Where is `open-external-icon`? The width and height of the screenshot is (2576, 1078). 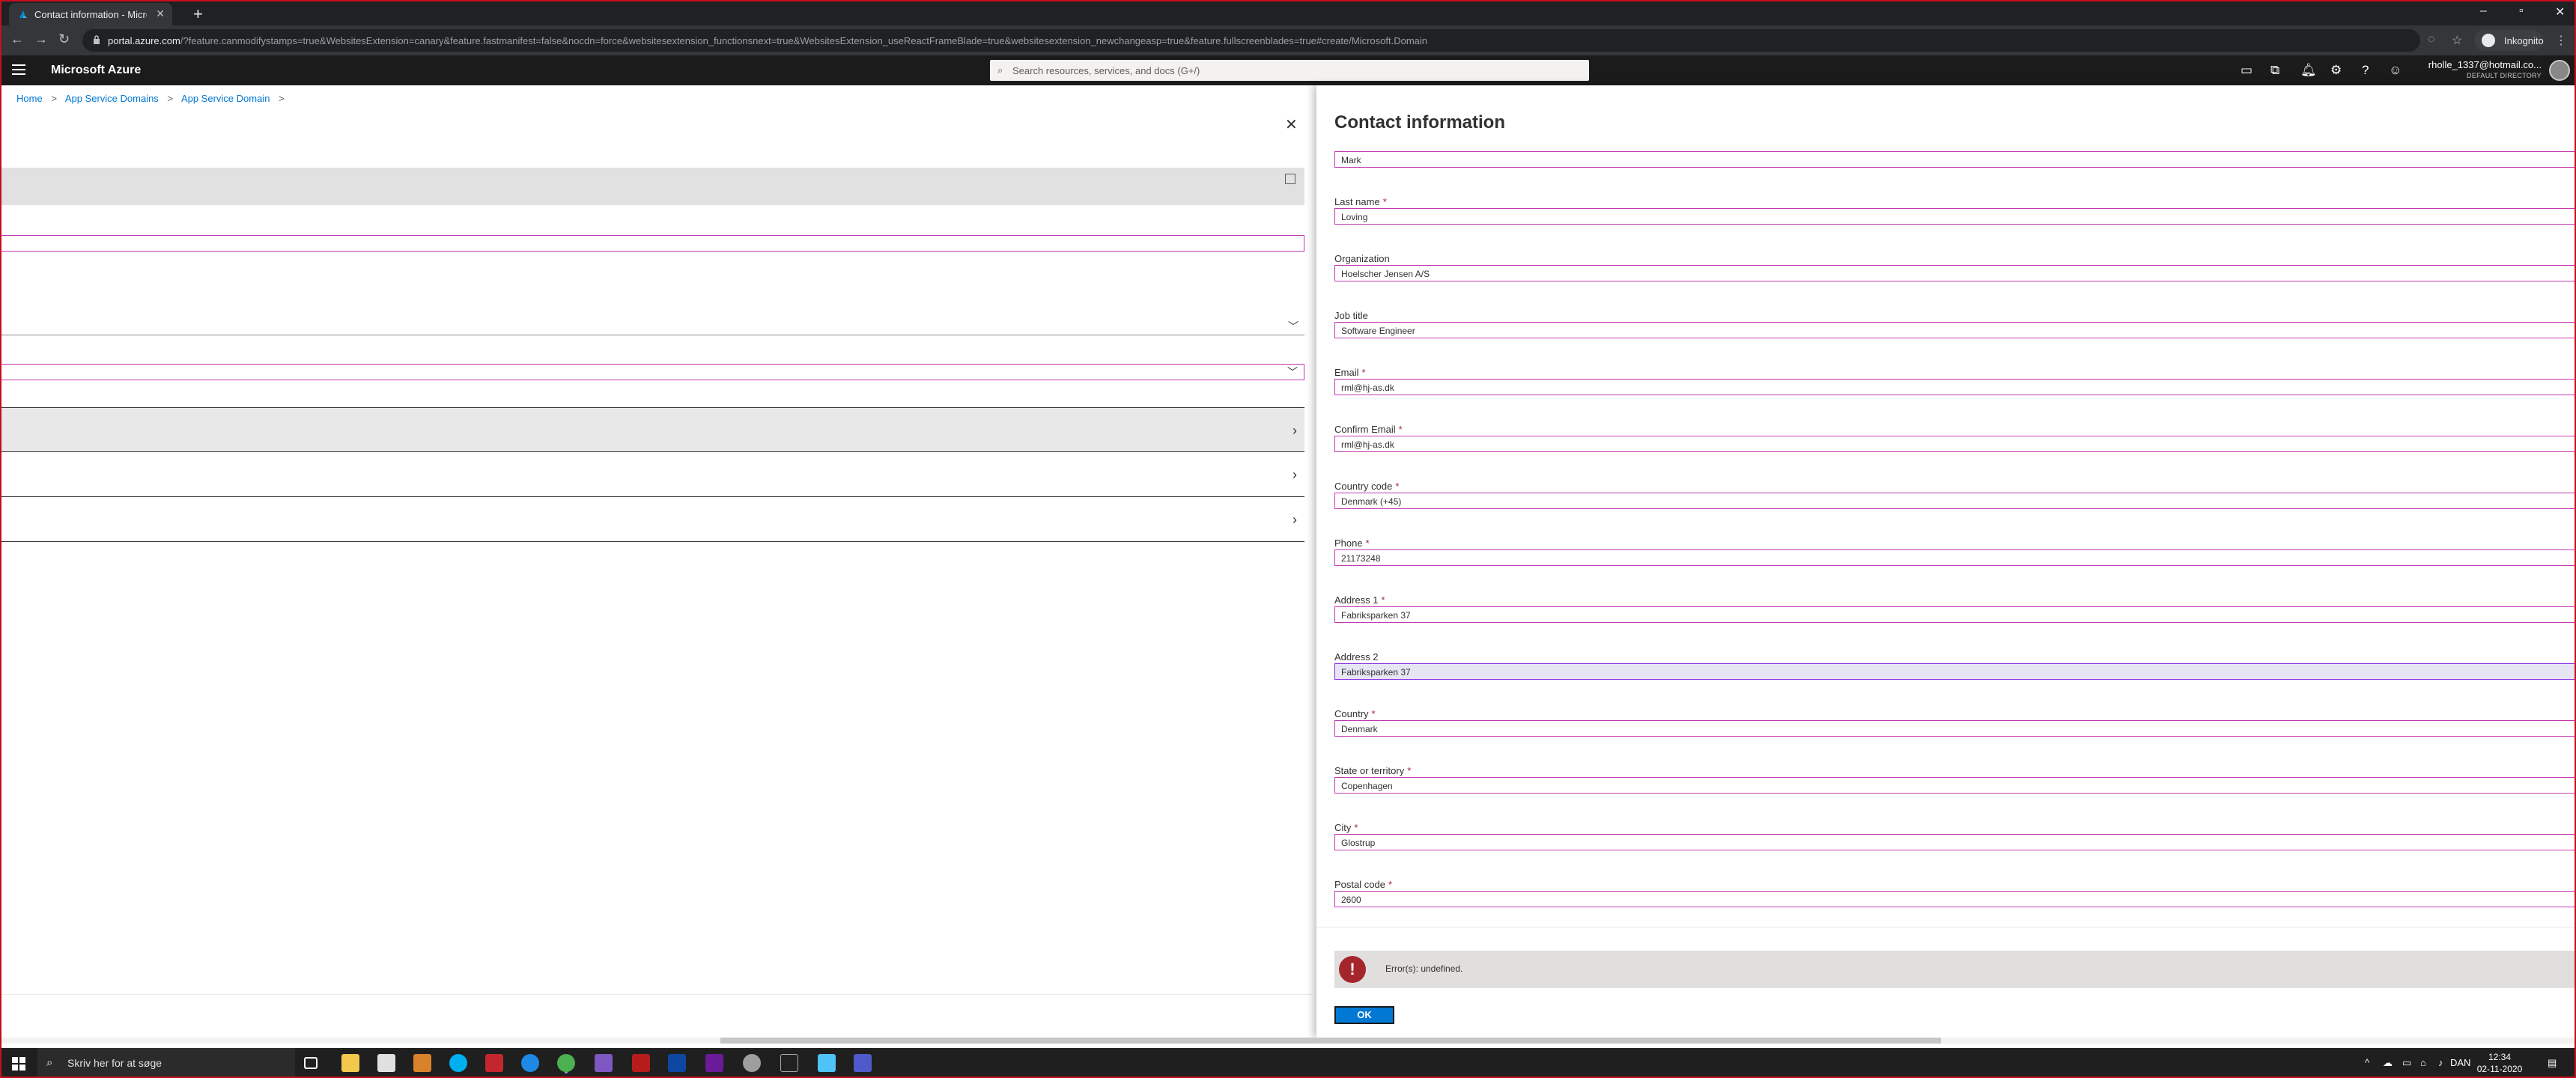 open-external-icon is located at coordinates (1290, 179).